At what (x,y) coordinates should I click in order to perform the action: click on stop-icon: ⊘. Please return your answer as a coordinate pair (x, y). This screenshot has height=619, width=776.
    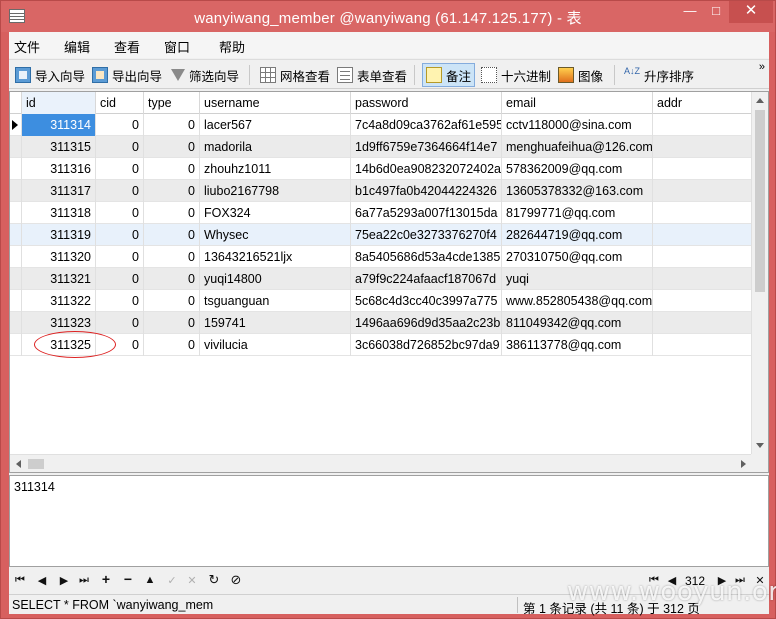
    Looking at the image, I should click on (236, 580).